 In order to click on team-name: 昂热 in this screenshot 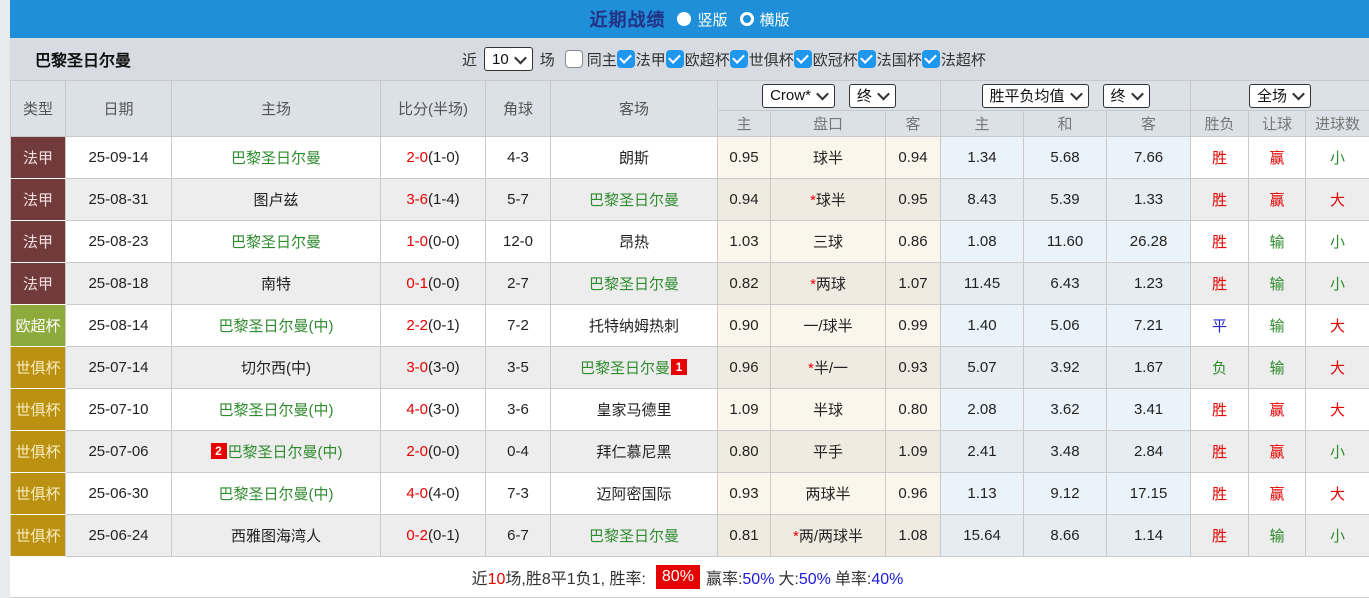, I will do `click(634, 242)`.